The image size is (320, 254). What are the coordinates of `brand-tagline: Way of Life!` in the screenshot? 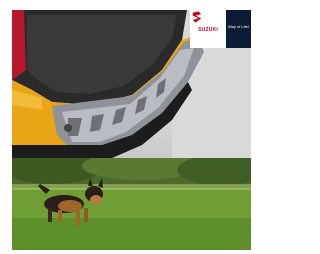 It's located at (238, 26).